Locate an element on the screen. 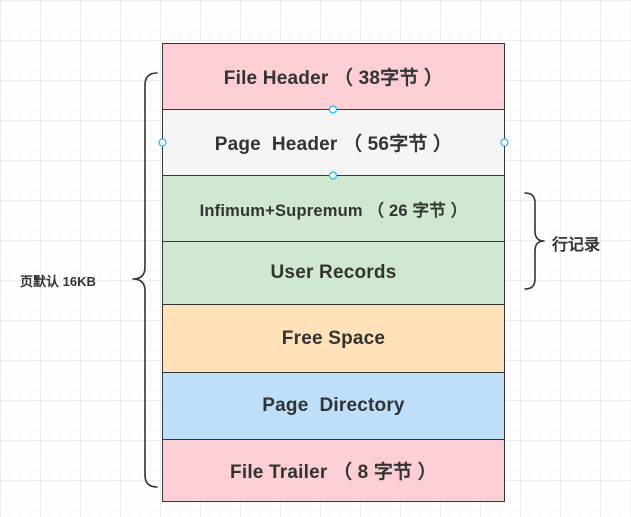 The height and width of the screenshot is (517, 631). block-label: User Records is located at coordinates (333, 273).